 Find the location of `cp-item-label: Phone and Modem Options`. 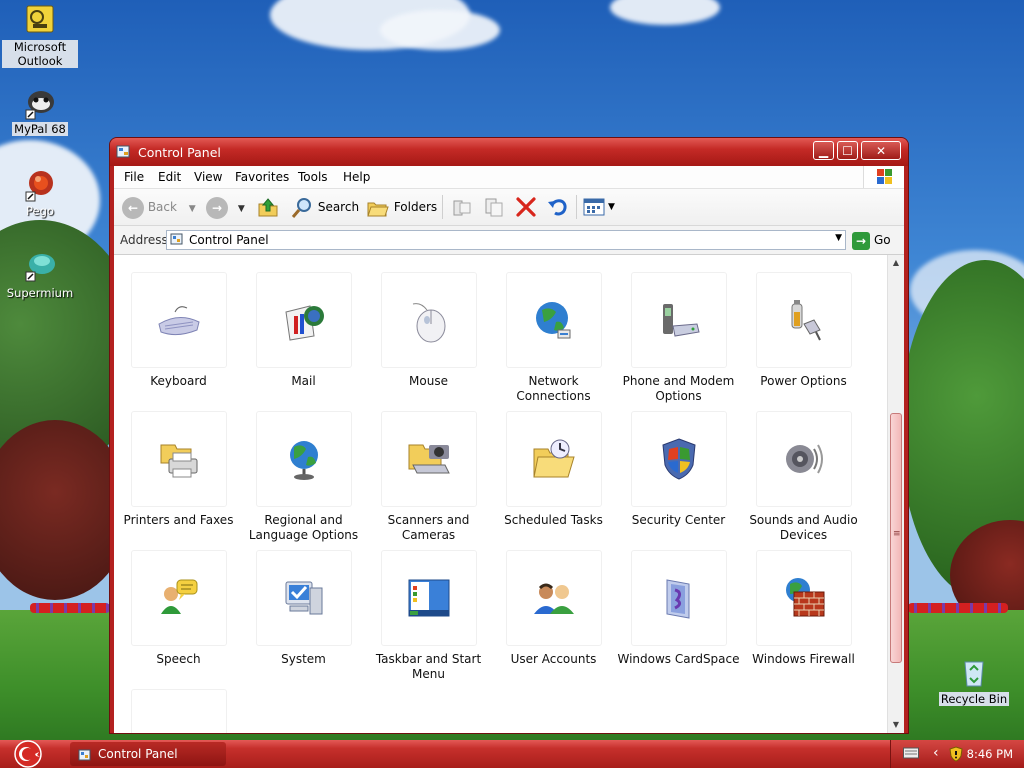

cp-item-label: Phone and Modem Options is located at coordinates (678, 388).